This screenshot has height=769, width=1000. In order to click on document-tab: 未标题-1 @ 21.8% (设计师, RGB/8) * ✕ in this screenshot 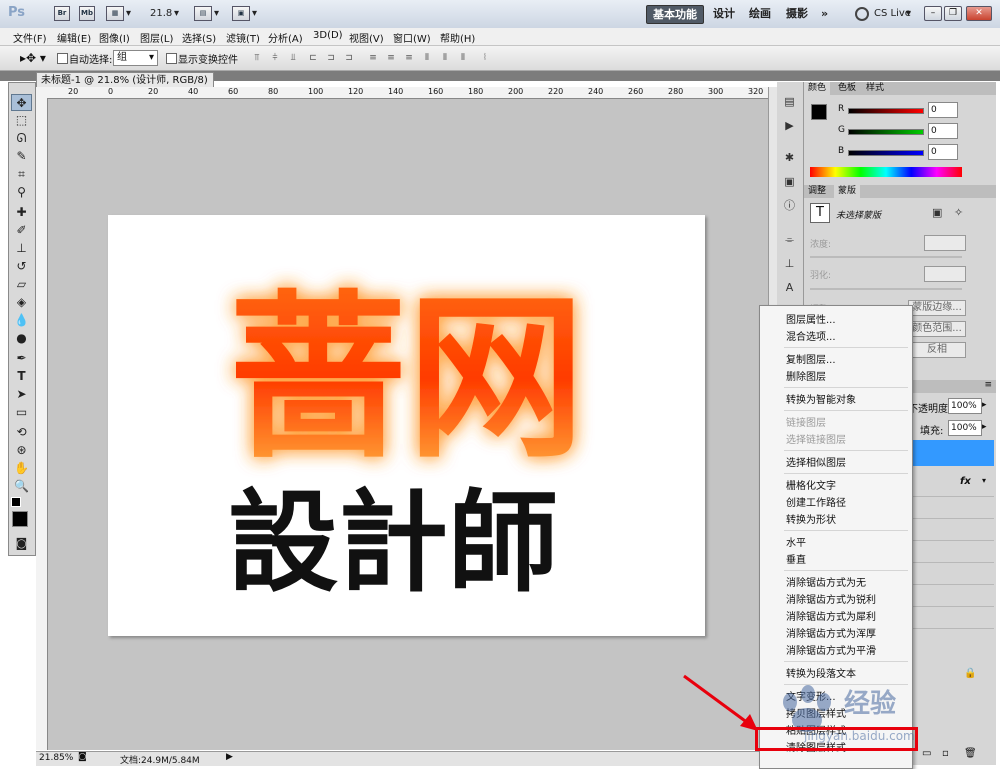, I will do `click(125, 86)`.